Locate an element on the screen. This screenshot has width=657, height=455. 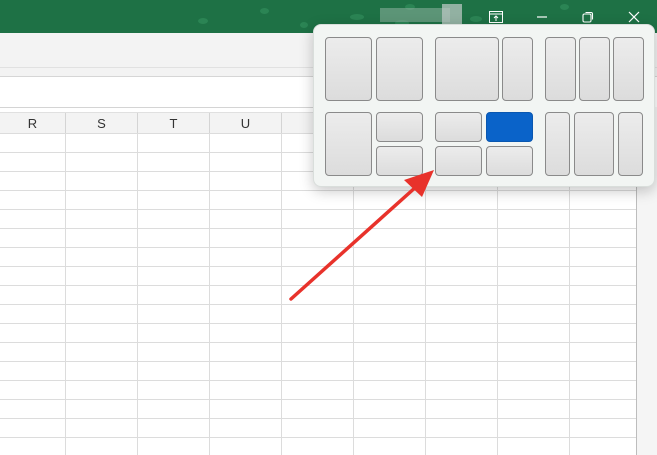
snap-layout-icon is located at coordinates (496, 16).